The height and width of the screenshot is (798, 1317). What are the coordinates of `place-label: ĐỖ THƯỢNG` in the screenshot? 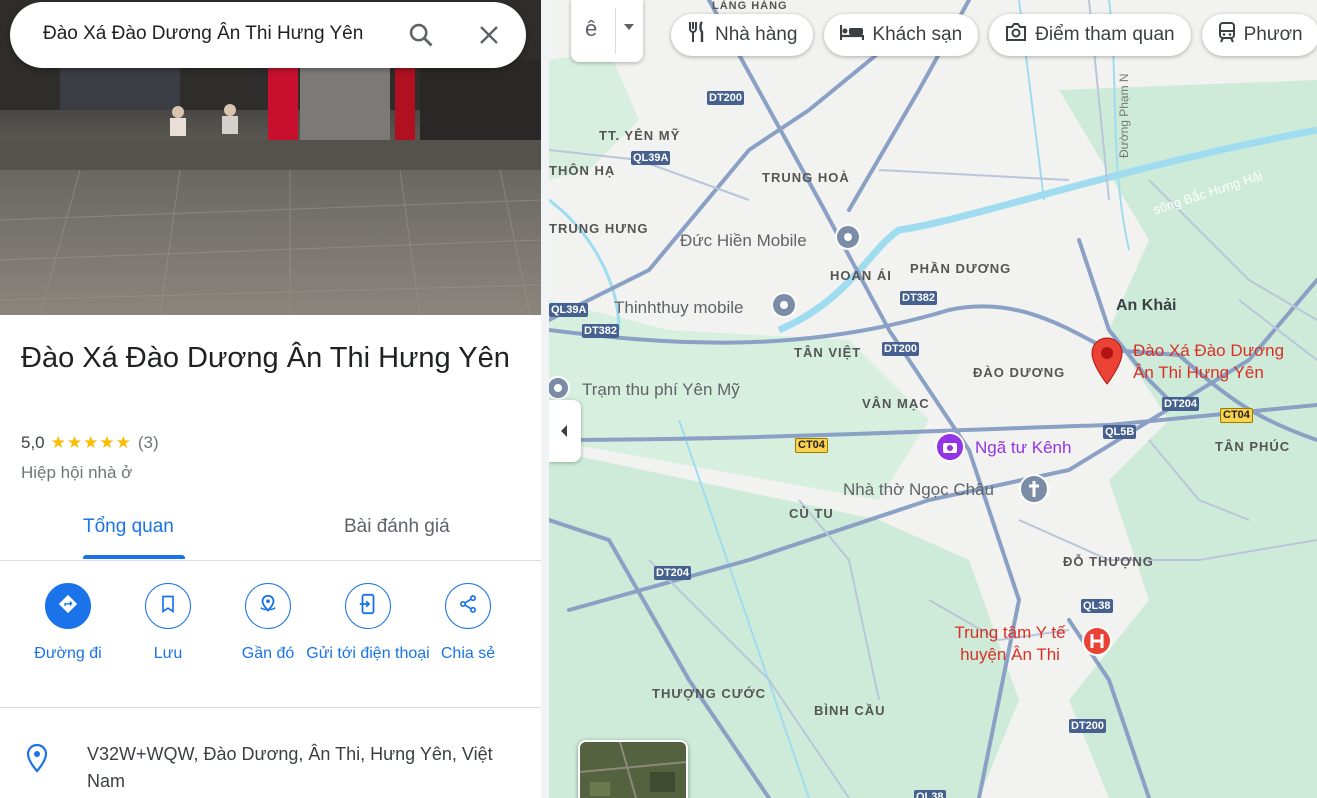 It's located at (1108, 561).